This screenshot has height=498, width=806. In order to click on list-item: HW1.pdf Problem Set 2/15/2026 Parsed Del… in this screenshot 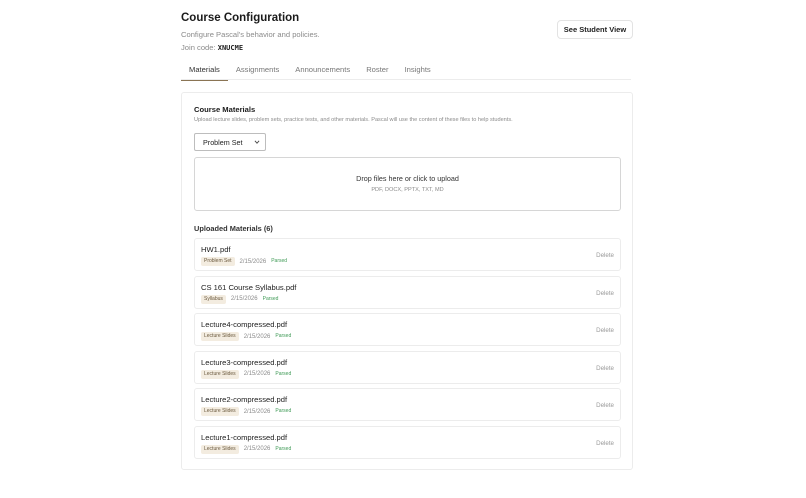, I will do `click(407, 254)`.